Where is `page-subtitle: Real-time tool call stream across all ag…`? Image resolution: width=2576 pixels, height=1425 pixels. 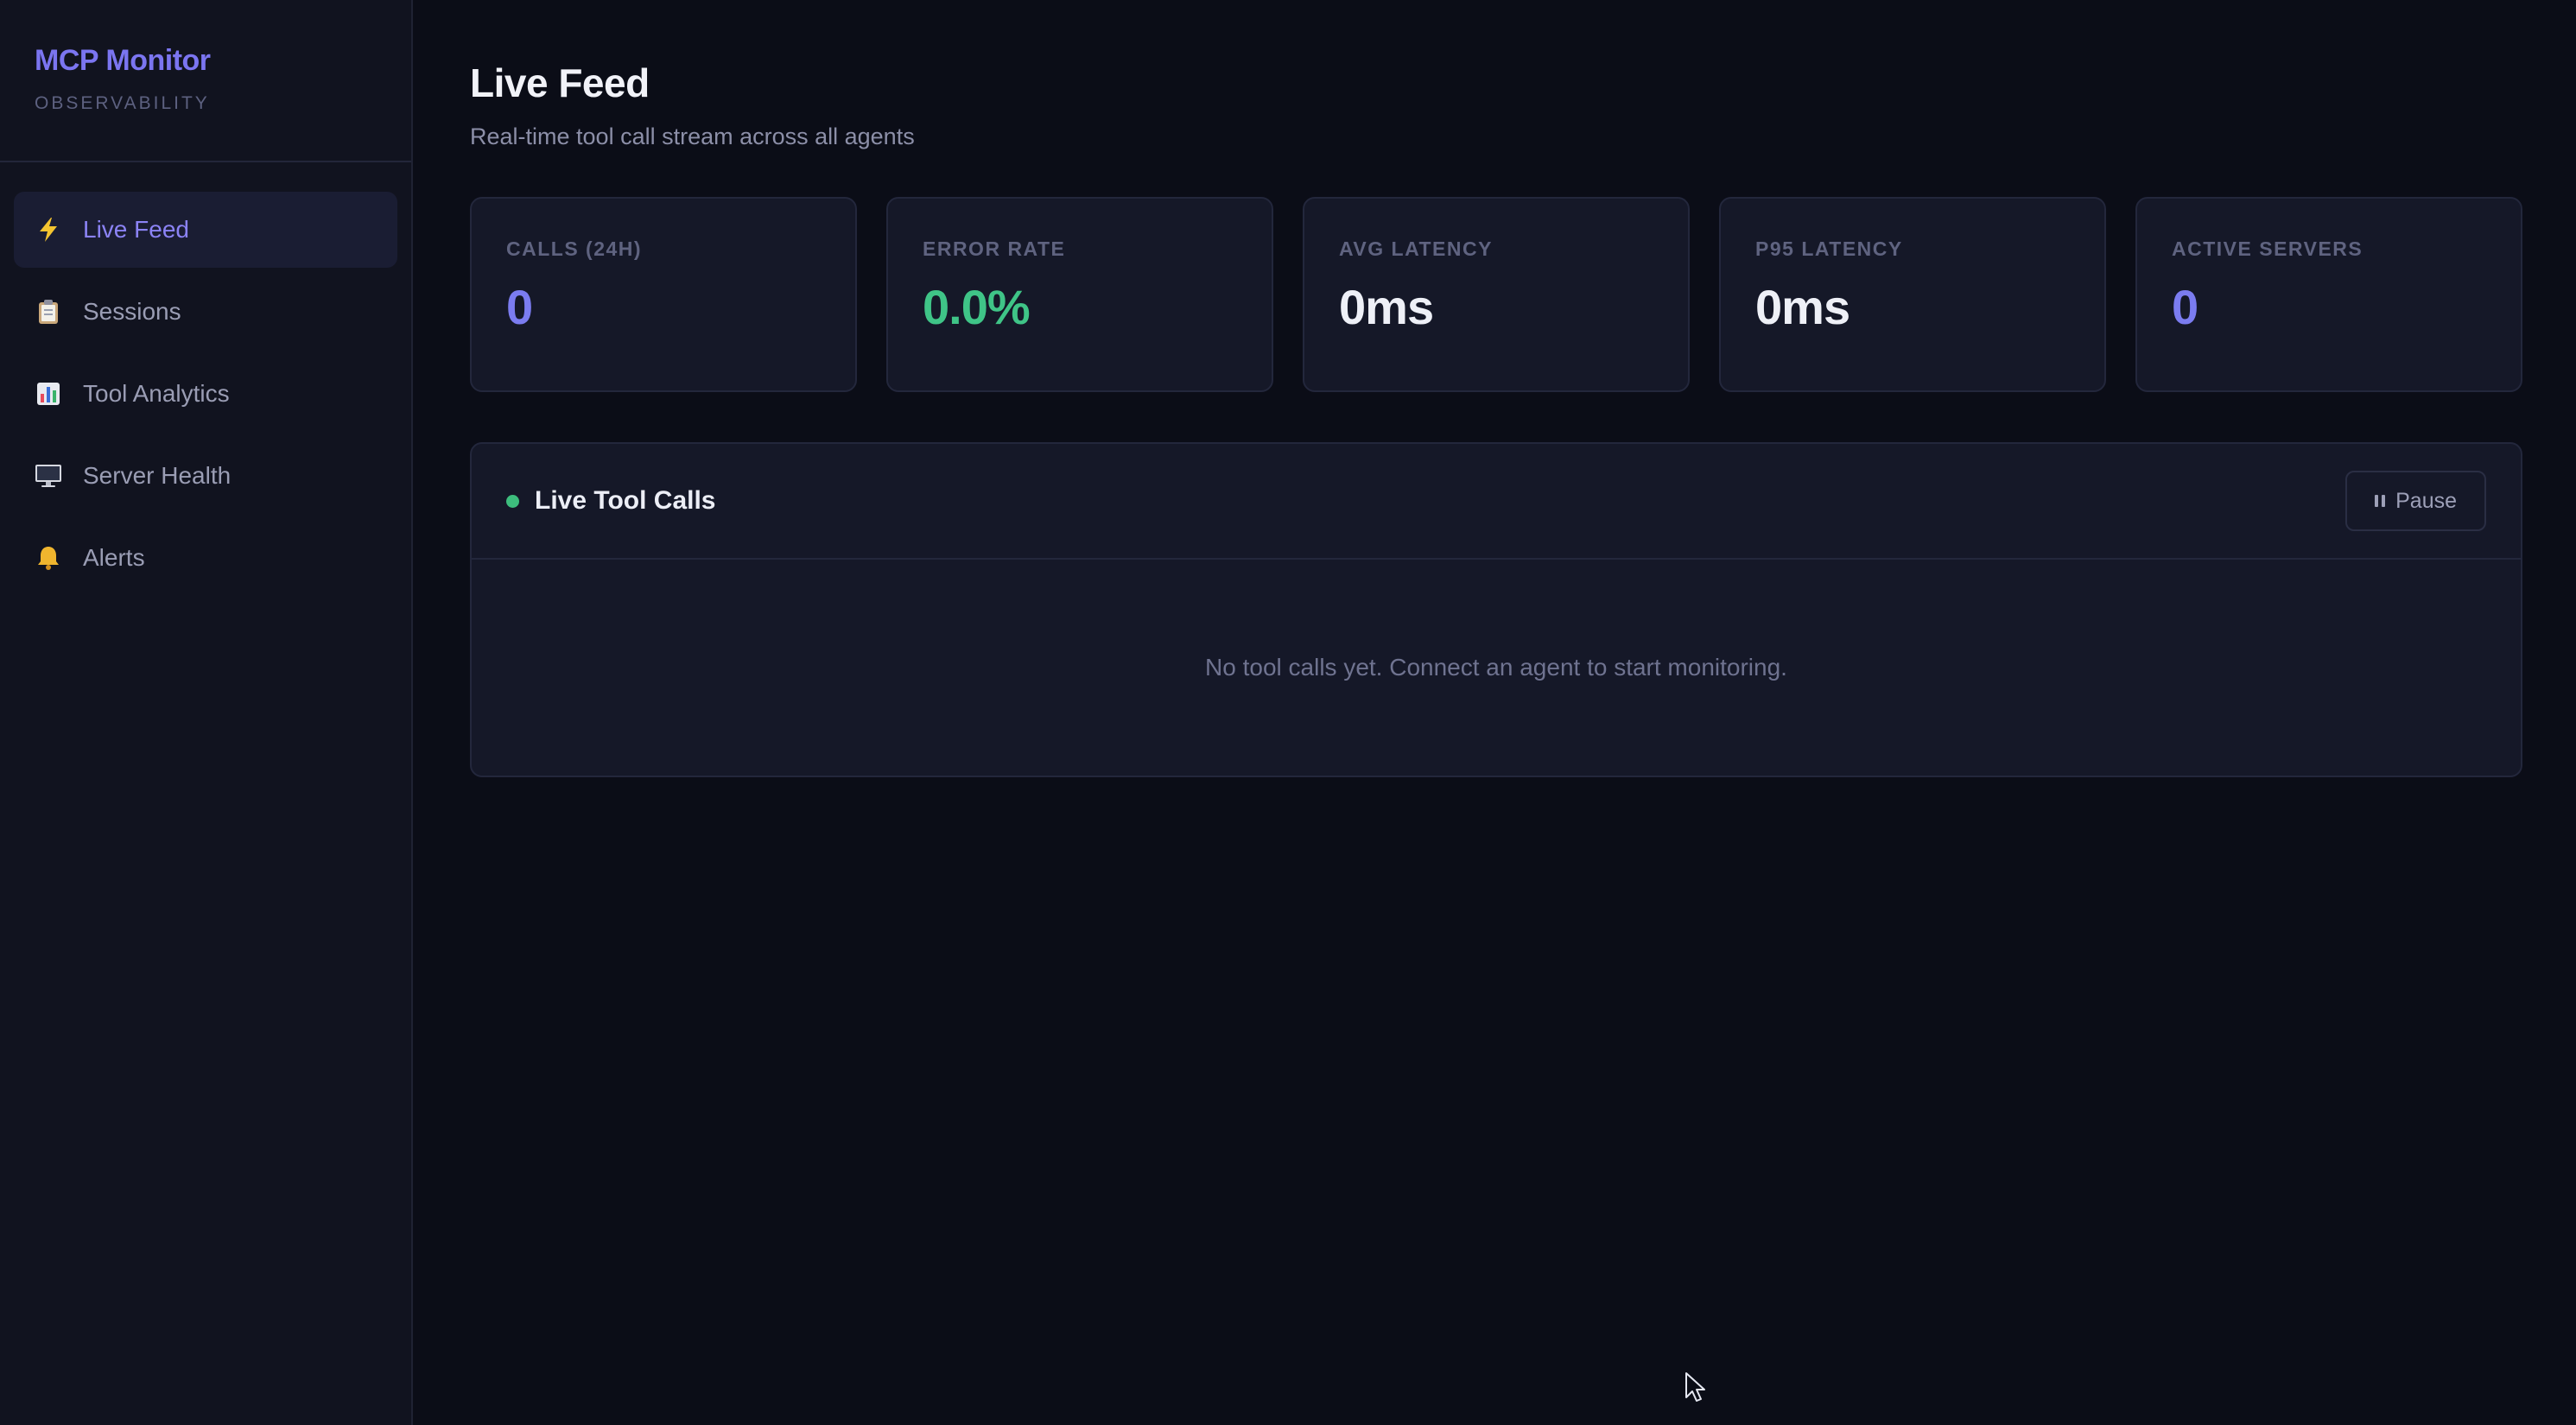
page-subtitle: Real-time tool call stream across all ag… is located at coordinates (692, 136).